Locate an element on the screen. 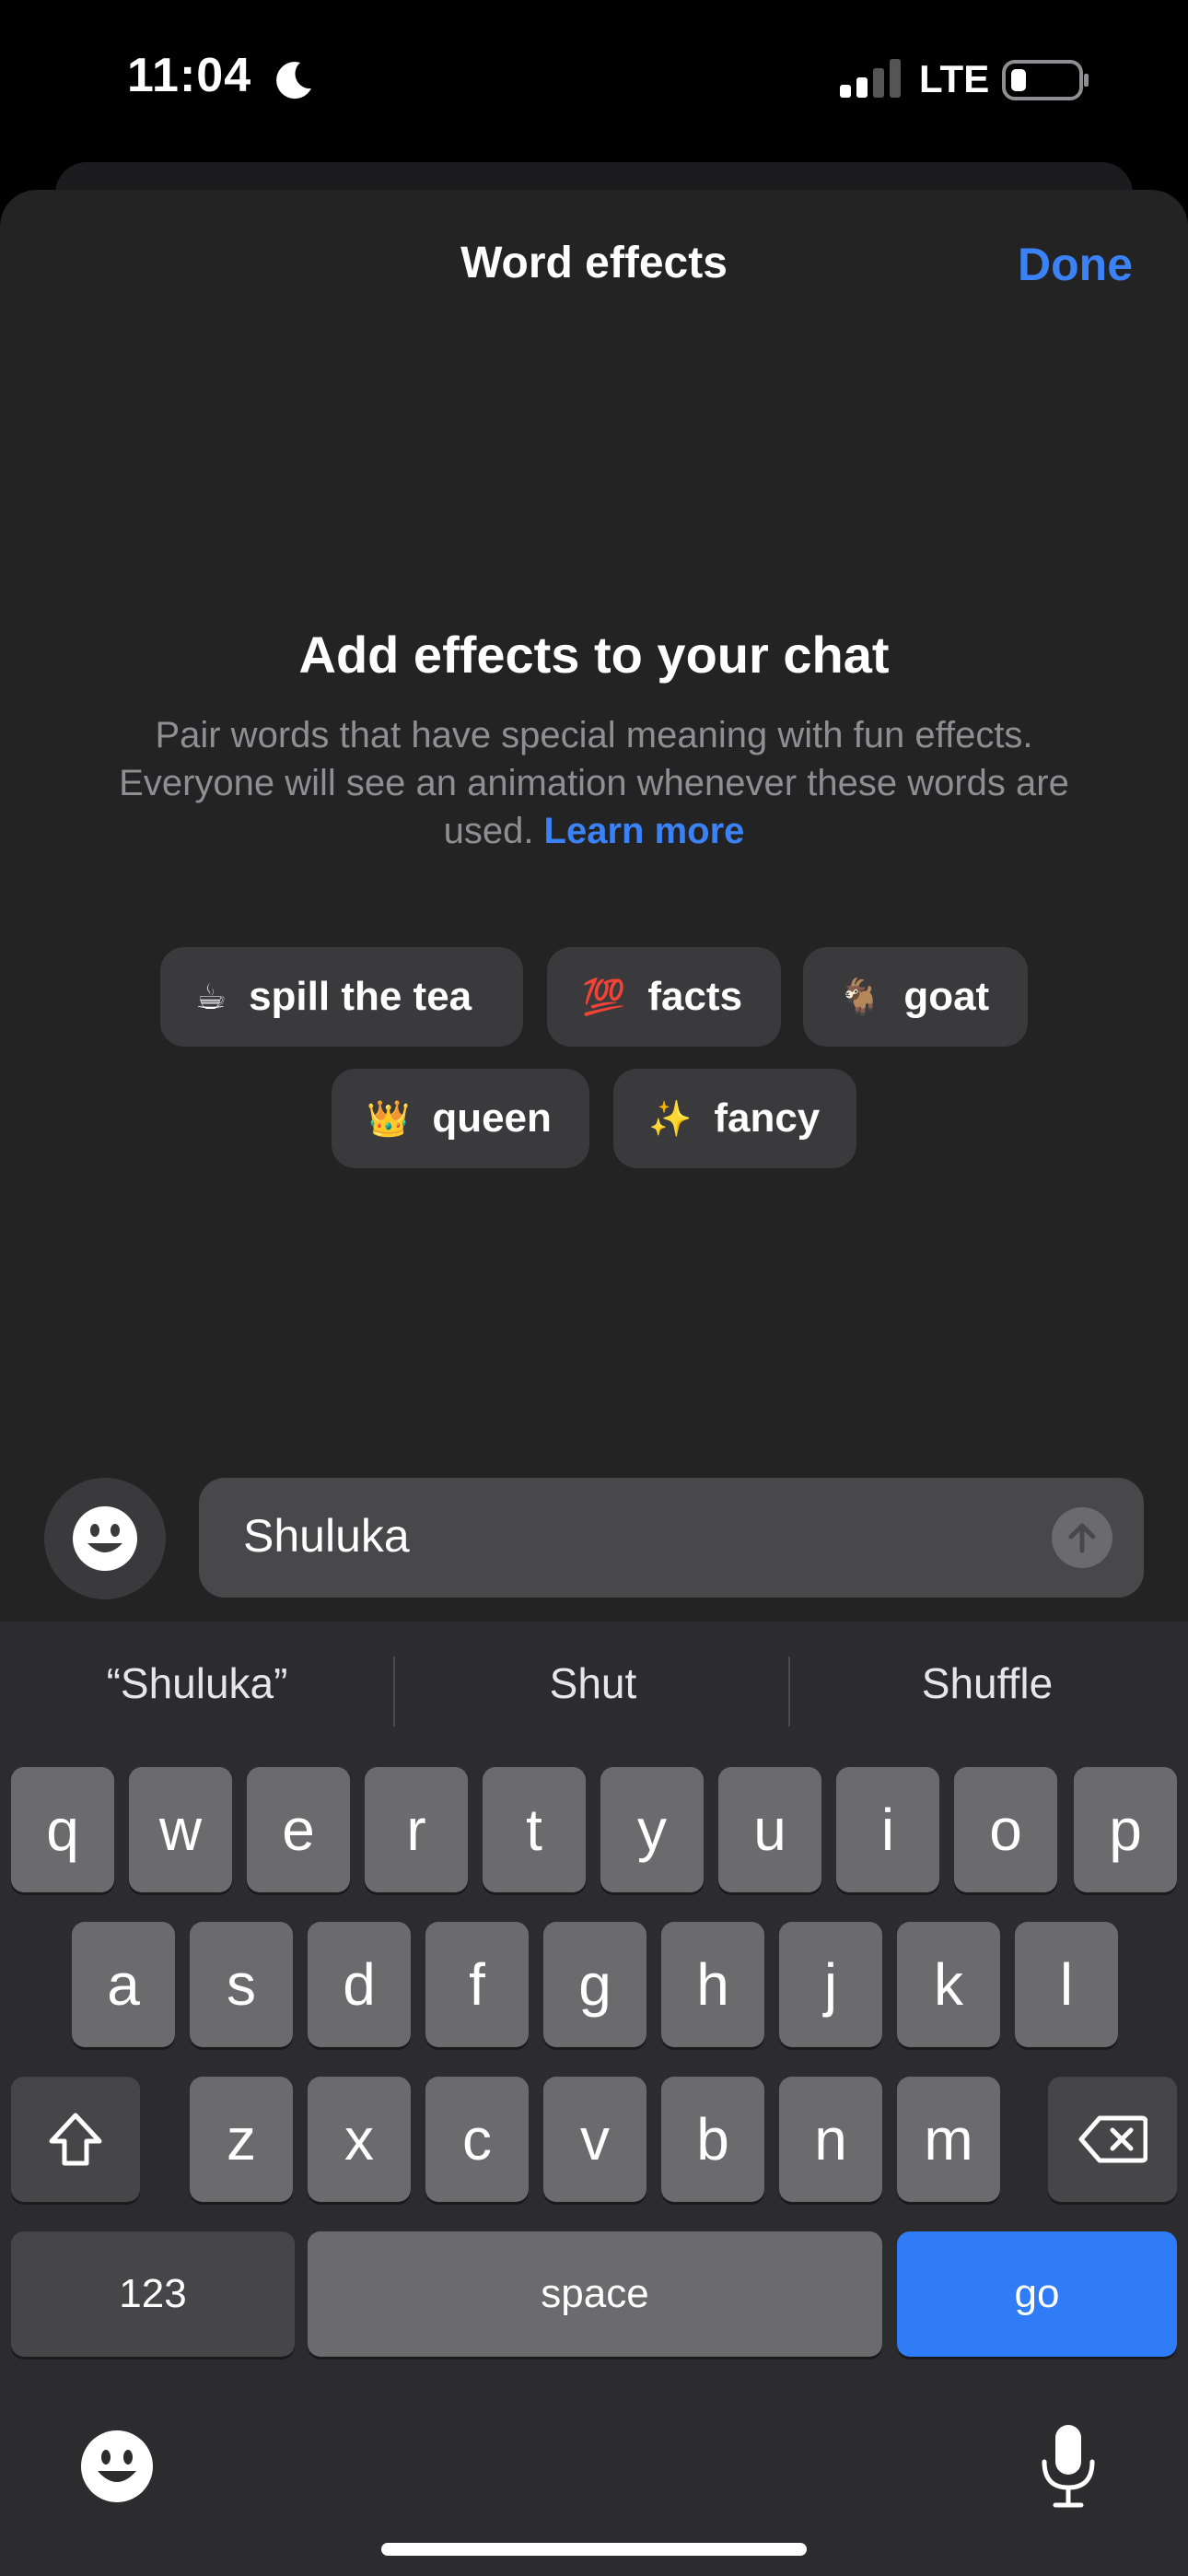 The image size is (1188, 2576). key-o: o is located at coordinates (1005, 1829).